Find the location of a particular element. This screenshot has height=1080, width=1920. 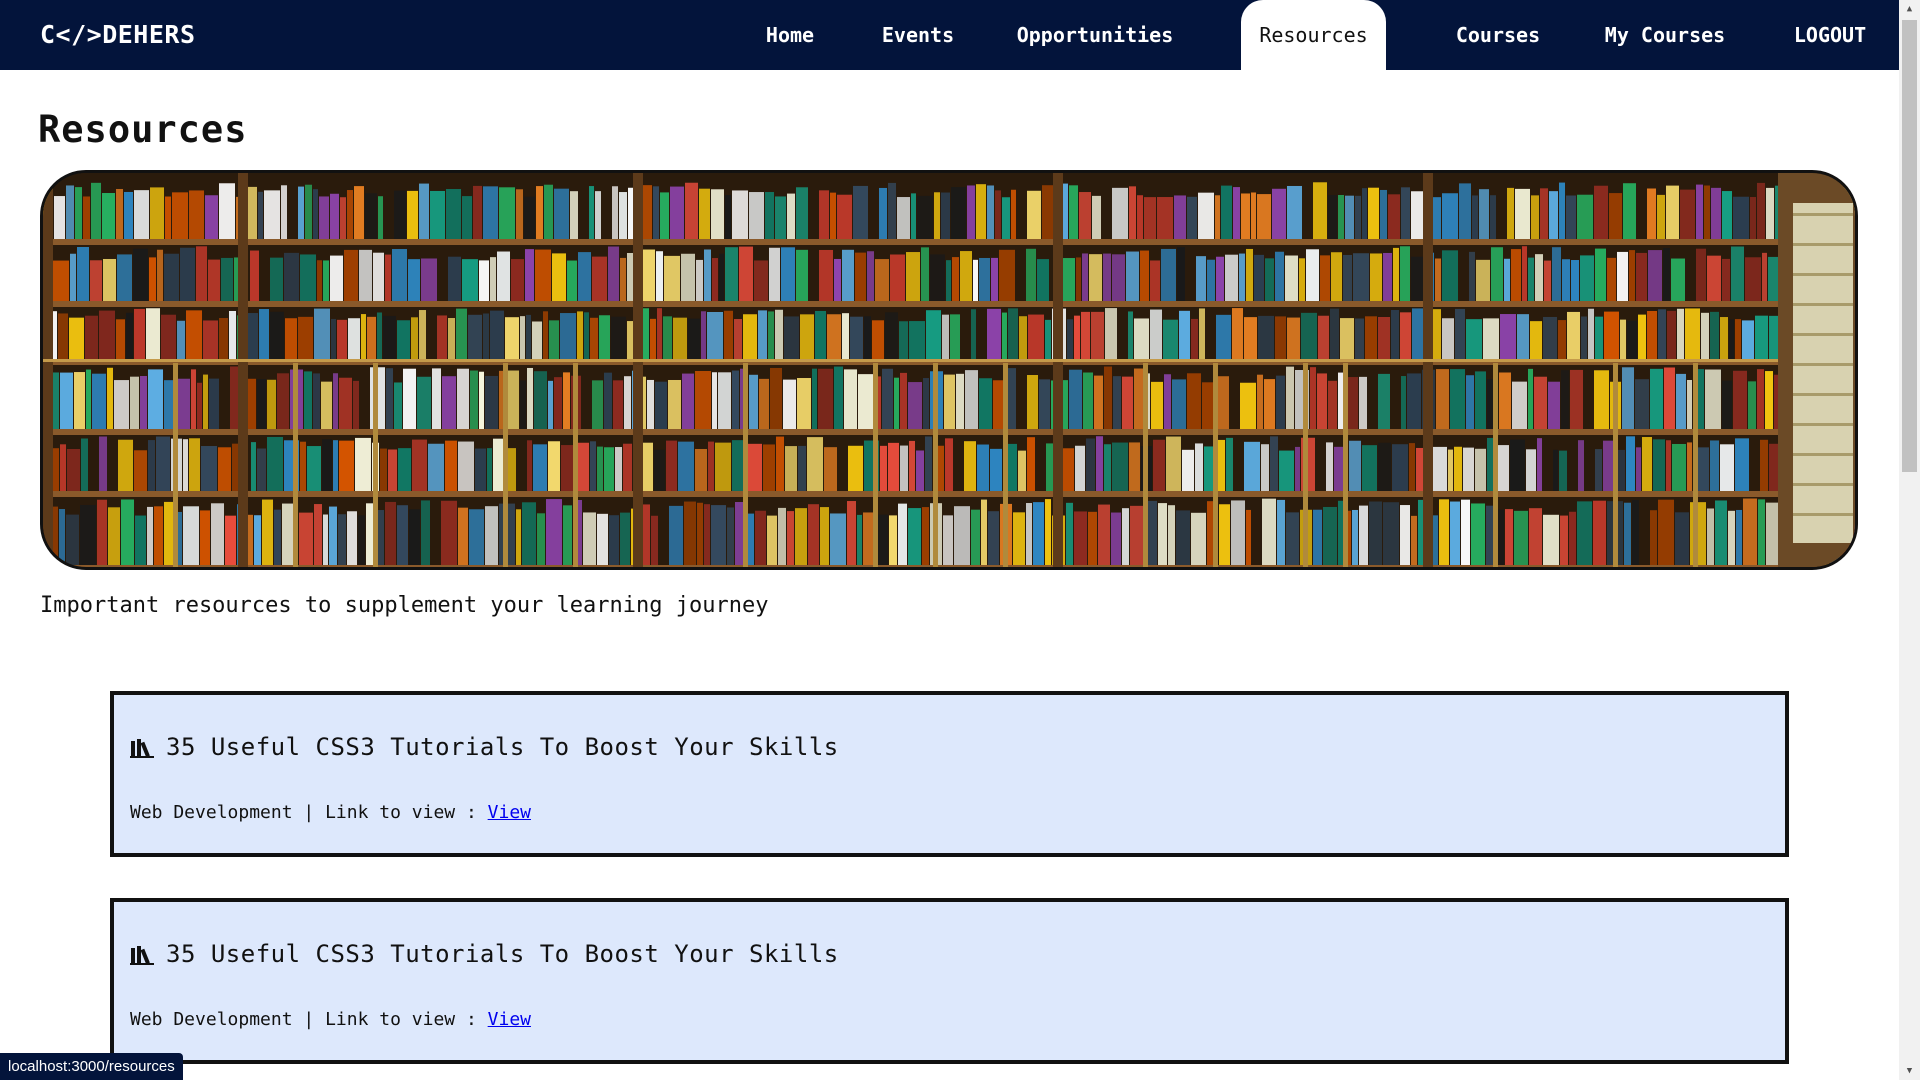

nav-resources: Resources is located at coordinates (1313, 35).